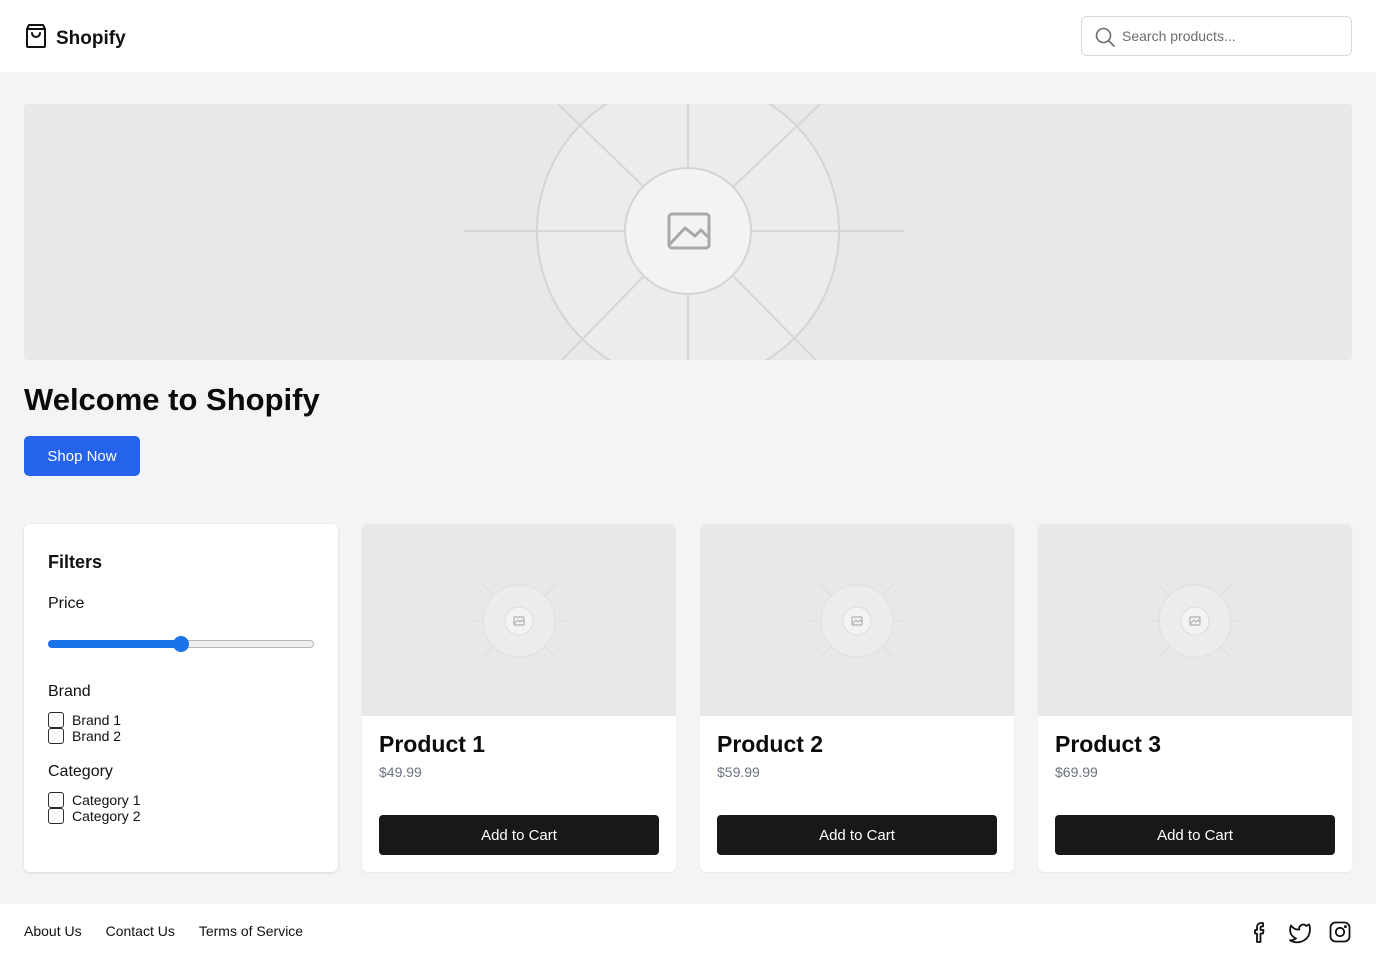 This screenshot has height=960, width=1376. What do you see at coordinates (106, 800) in the screenshot?
I see `category-1-label: Category 1` at bounding box center [106, 800].